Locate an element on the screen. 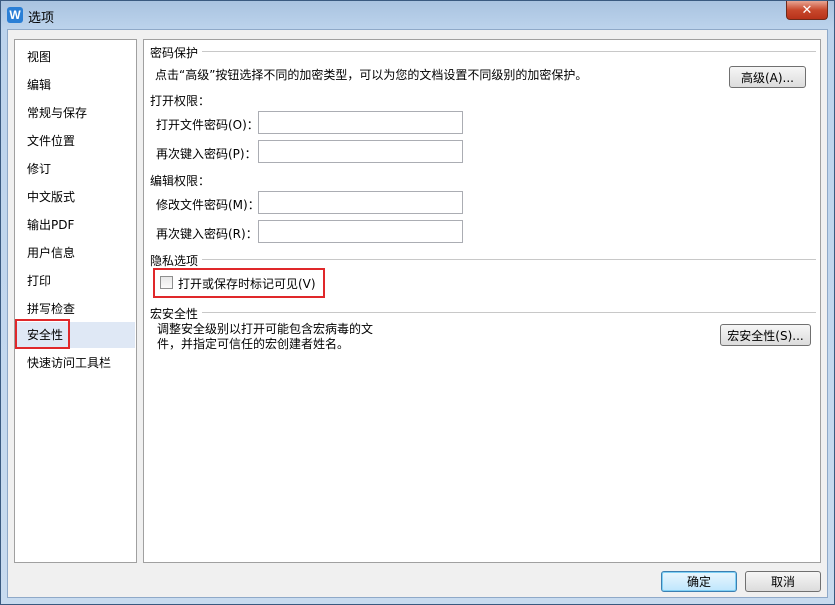  privacy-section-divider is located at coordinates (483, 259).